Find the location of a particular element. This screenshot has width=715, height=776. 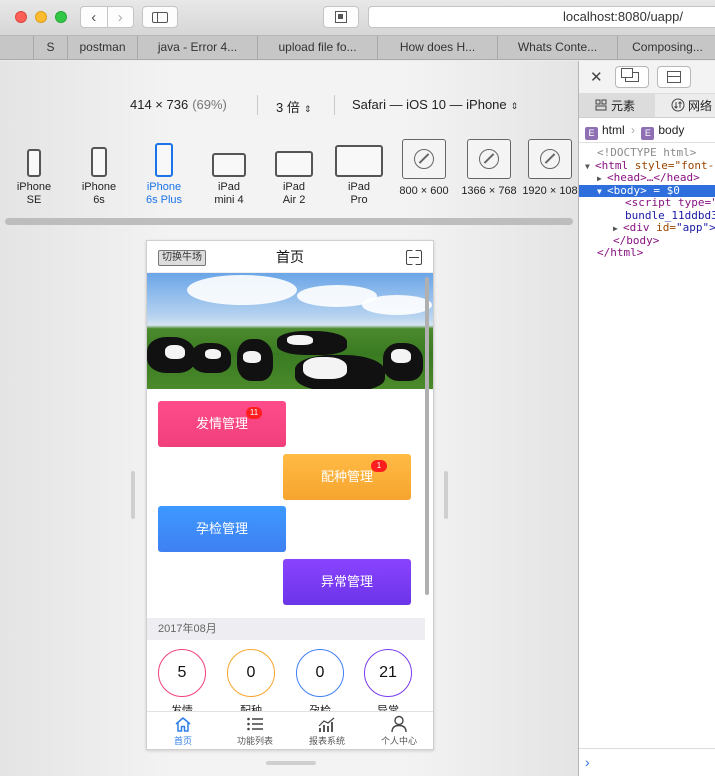

responsive-mode-button is located at coordinates (341, 17).